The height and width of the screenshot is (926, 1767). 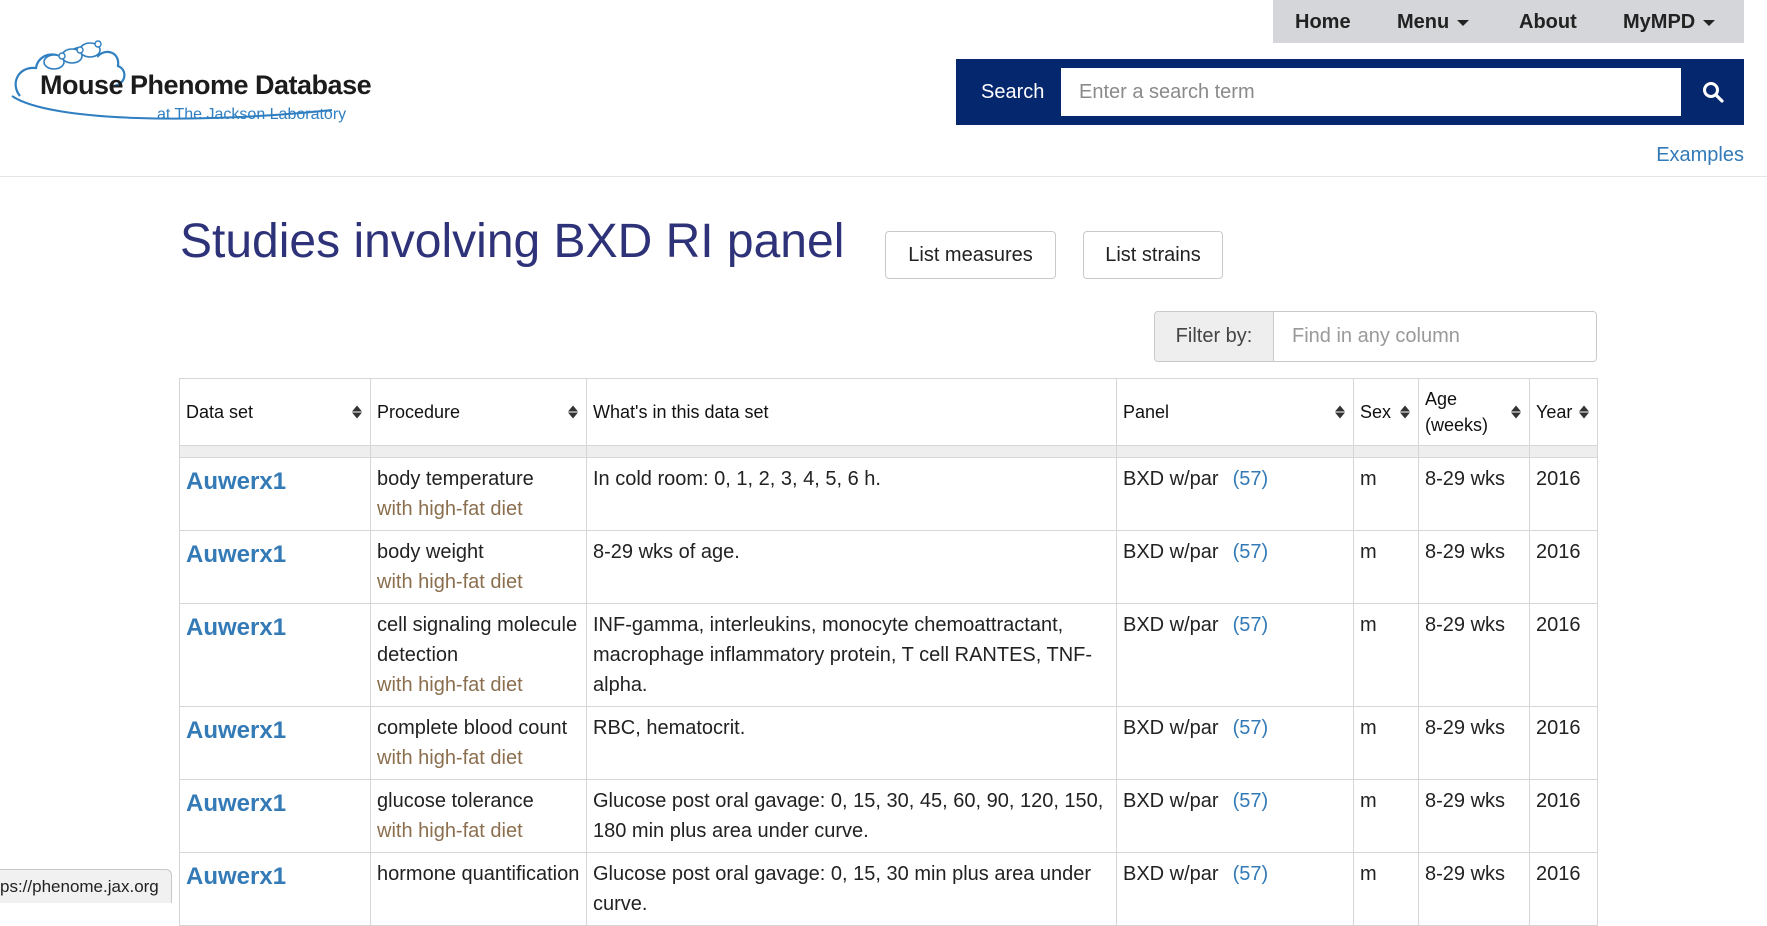 I want to click on search-icon, so click(x=1713, y=92).